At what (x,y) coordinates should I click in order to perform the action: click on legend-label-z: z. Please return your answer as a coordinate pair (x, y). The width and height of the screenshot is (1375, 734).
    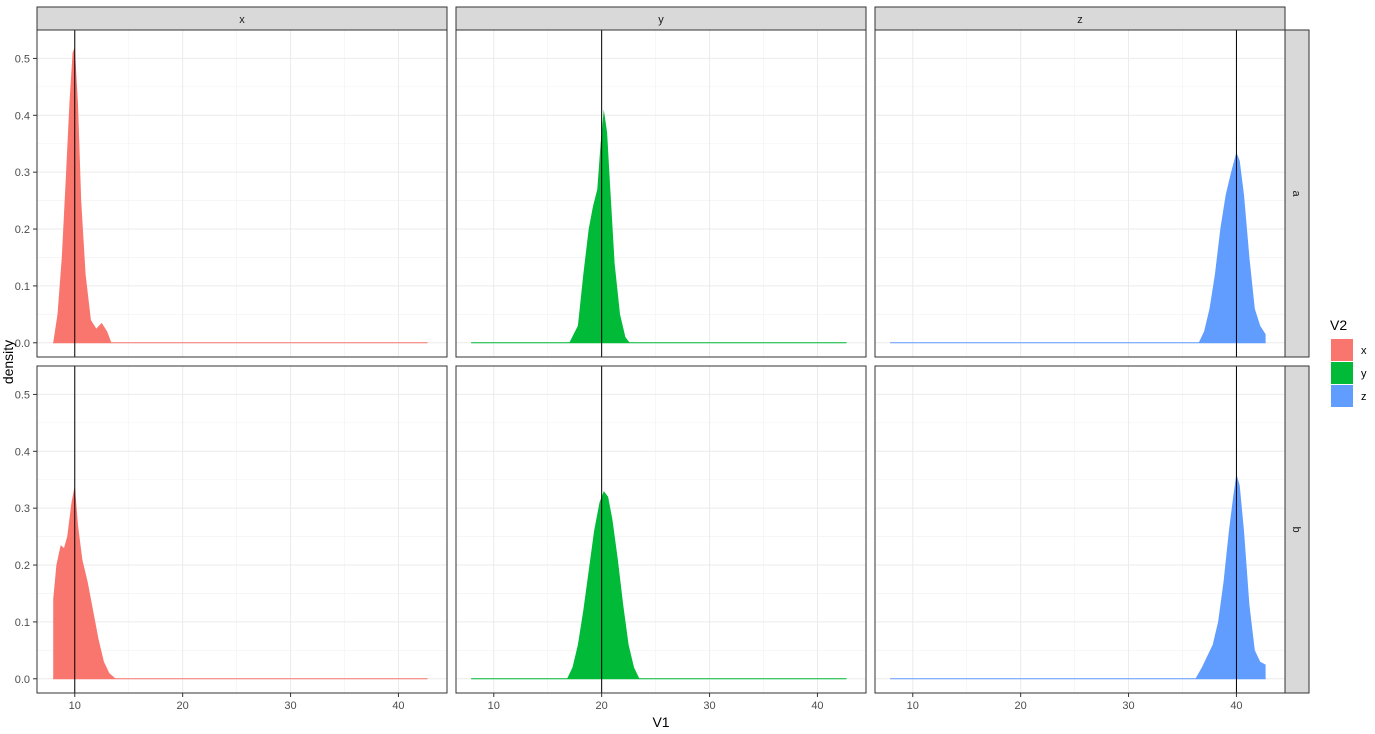
    Looking at the image, I should click on (1364, 397).